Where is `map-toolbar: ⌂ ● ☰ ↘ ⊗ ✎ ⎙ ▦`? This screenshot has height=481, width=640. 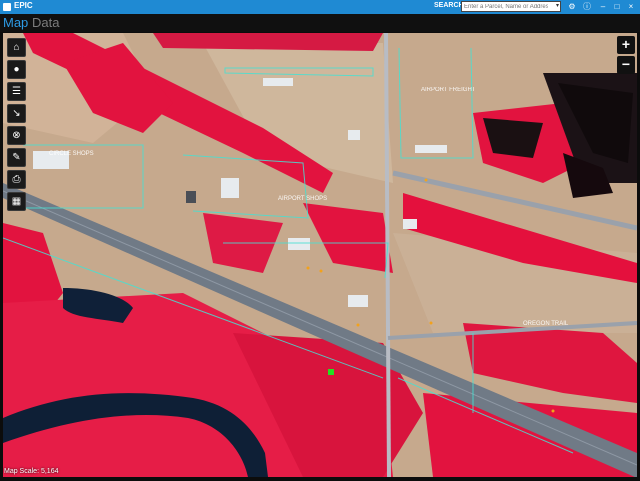 map-toolbar: ⌂ ● ☰ ↘ ⊗ ✎ ⎙ ▦ is located at coordinates (16, 126).